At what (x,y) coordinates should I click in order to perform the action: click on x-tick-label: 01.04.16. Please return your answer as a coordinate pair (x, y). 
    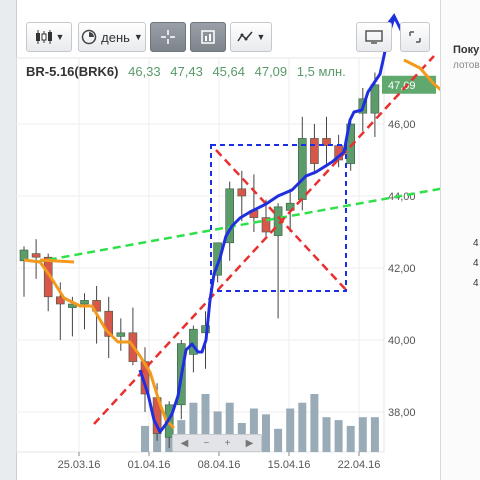
    Looking at the image, I should click on (149, 465).